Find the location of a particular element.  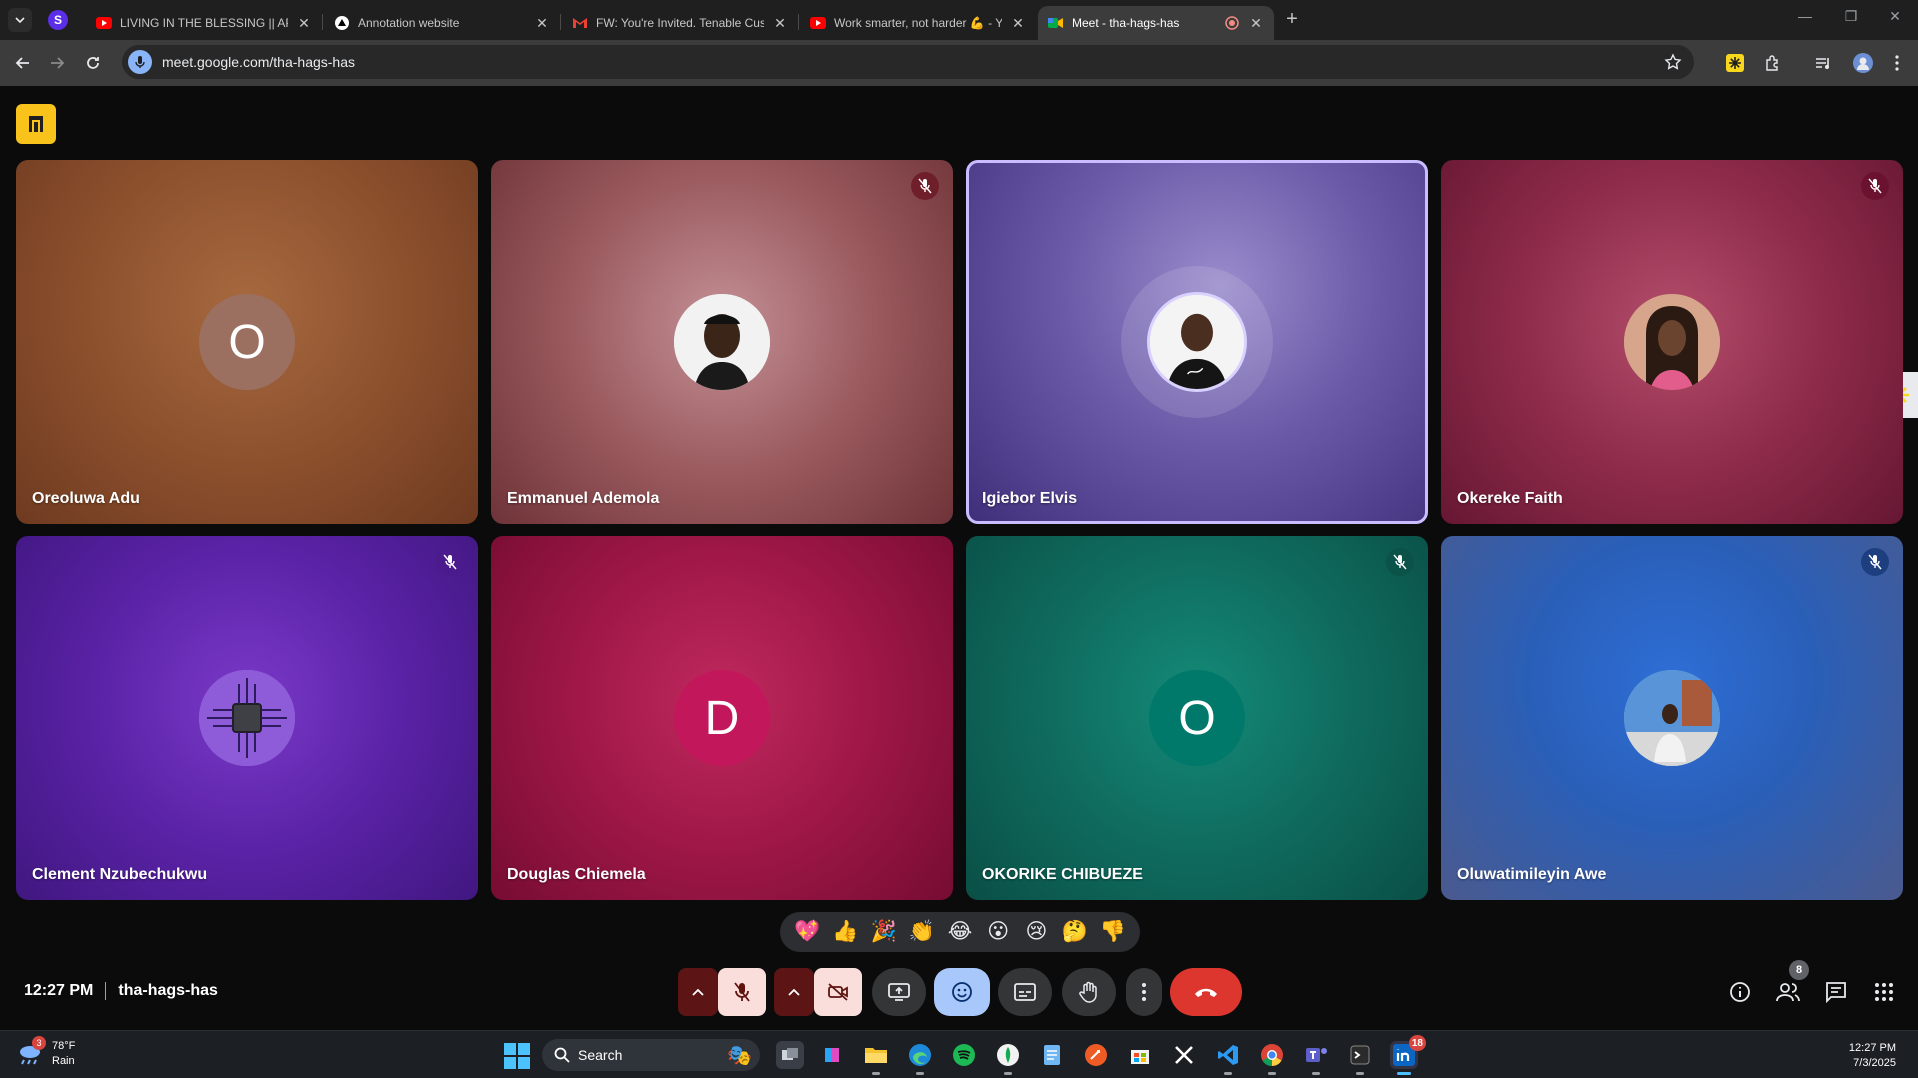

terminal-app-icon is located at coordinates (1360, 1058).